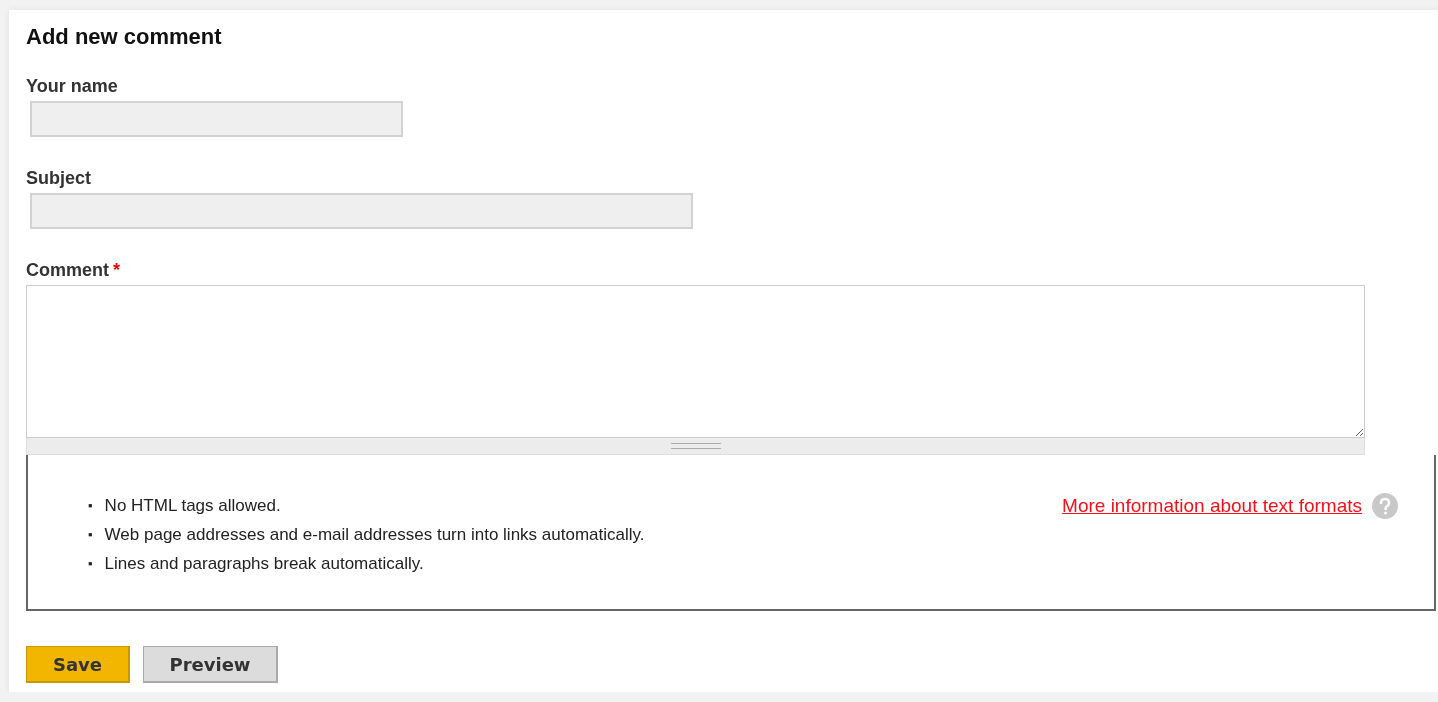  What do you see at coordinates (374, 535) in the screenshot?
I see `format-tip: Web page addresses and e-mail addresses turn into links automatically.` at bounding box center [374, 535].